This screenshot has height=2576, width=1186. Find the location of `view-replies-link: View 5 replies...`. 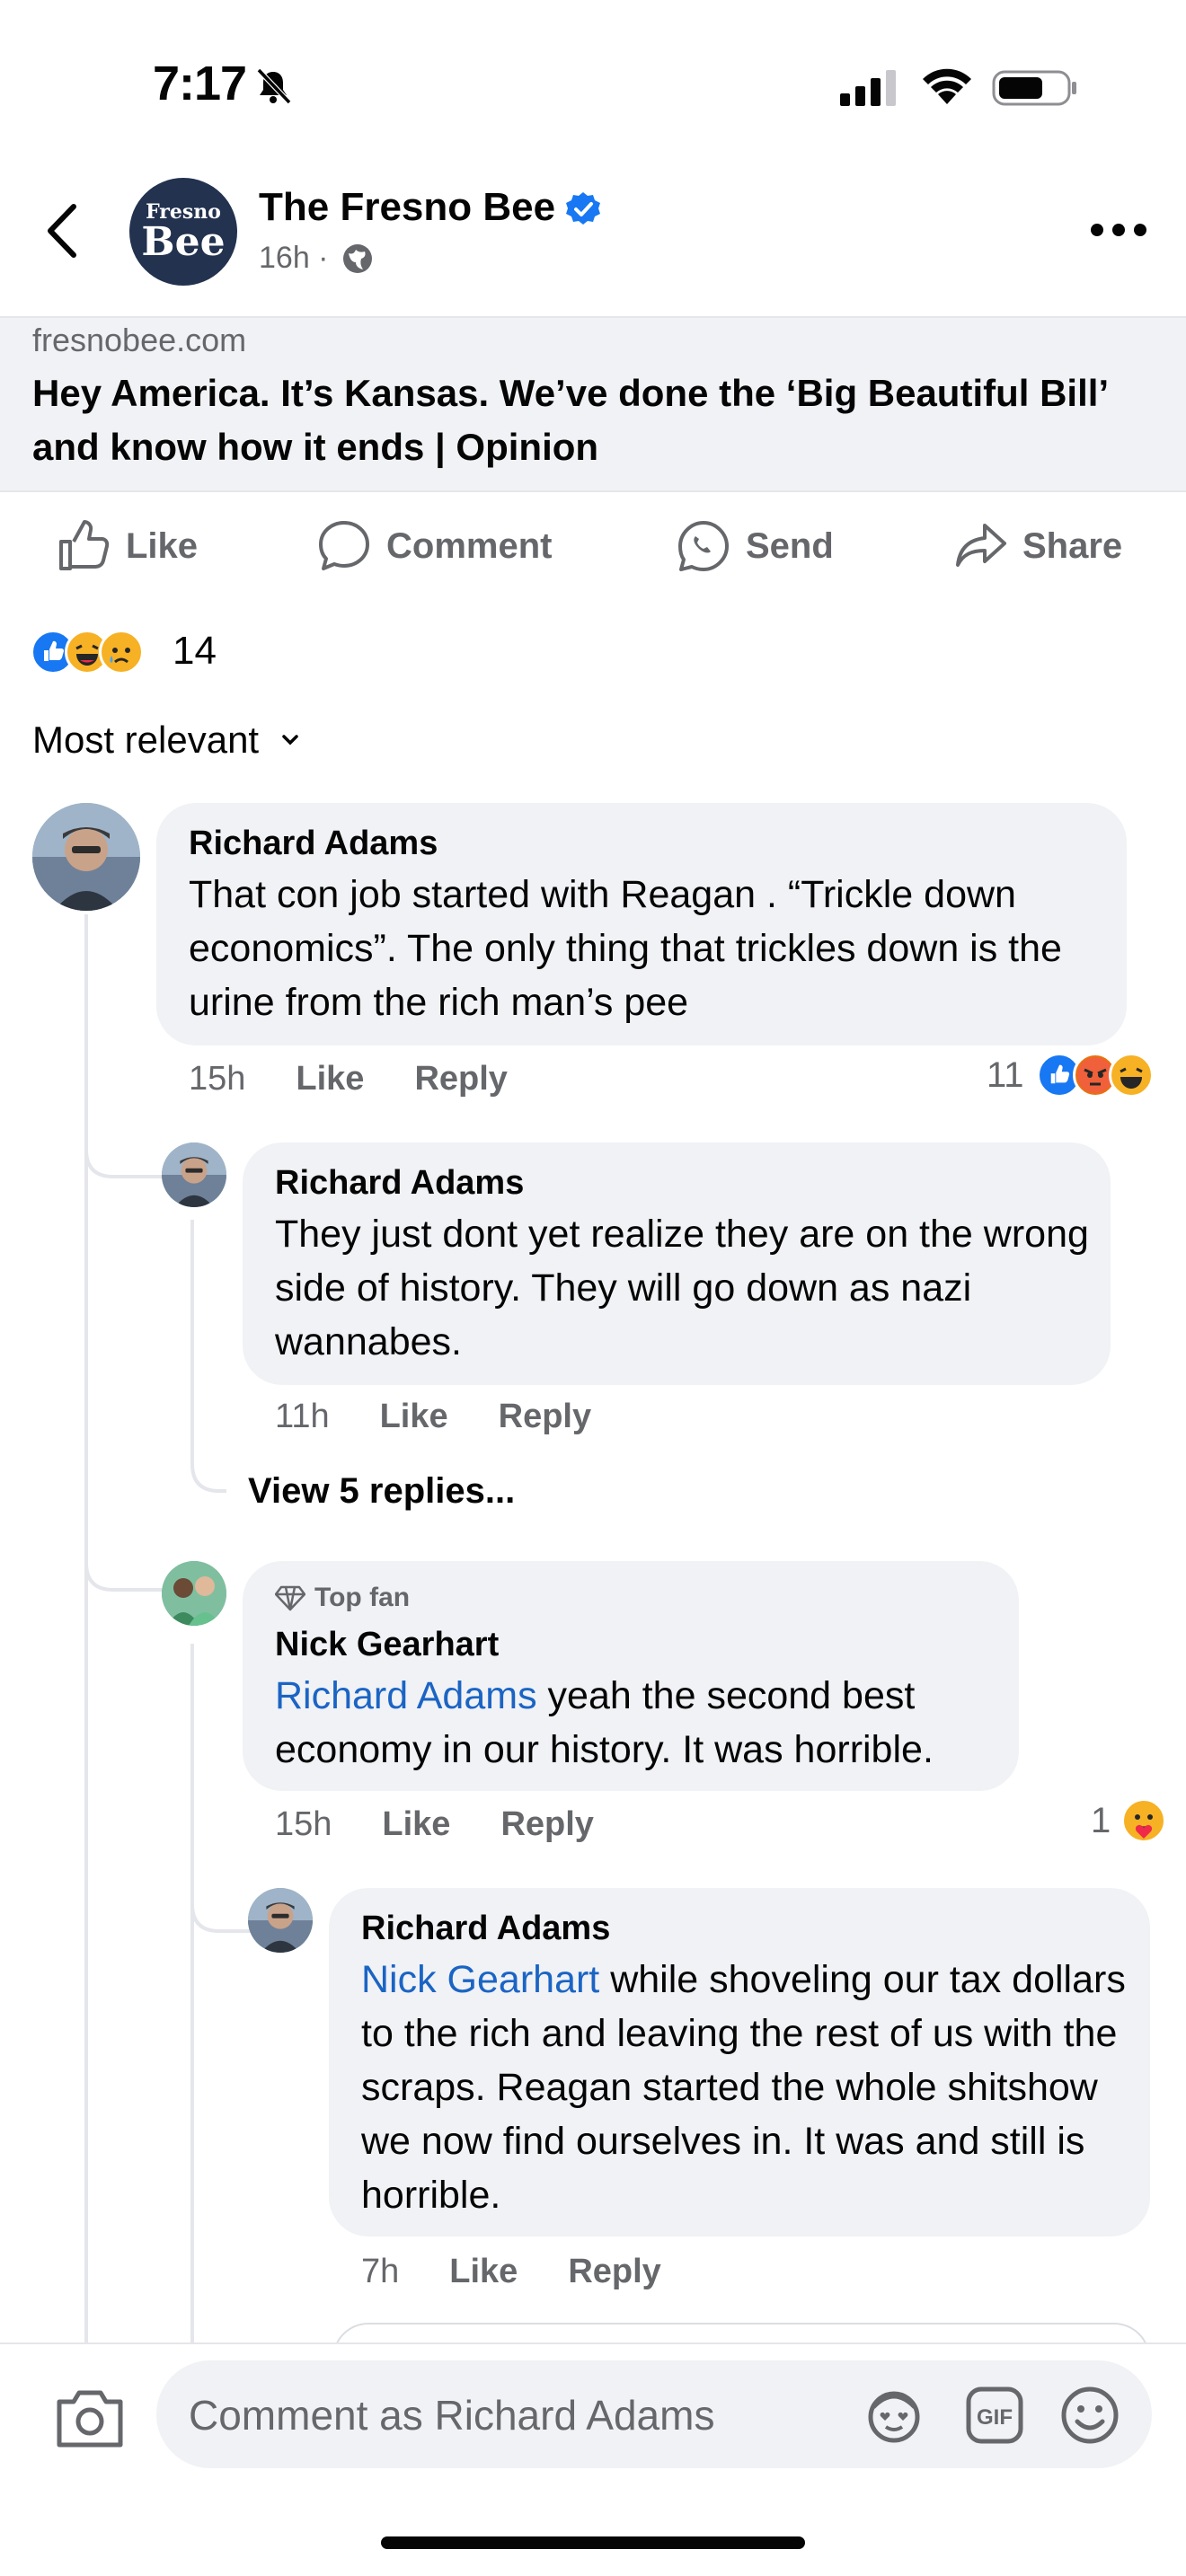

view-replies-link: View 5 replies... is located at coordinates (381, 1491).